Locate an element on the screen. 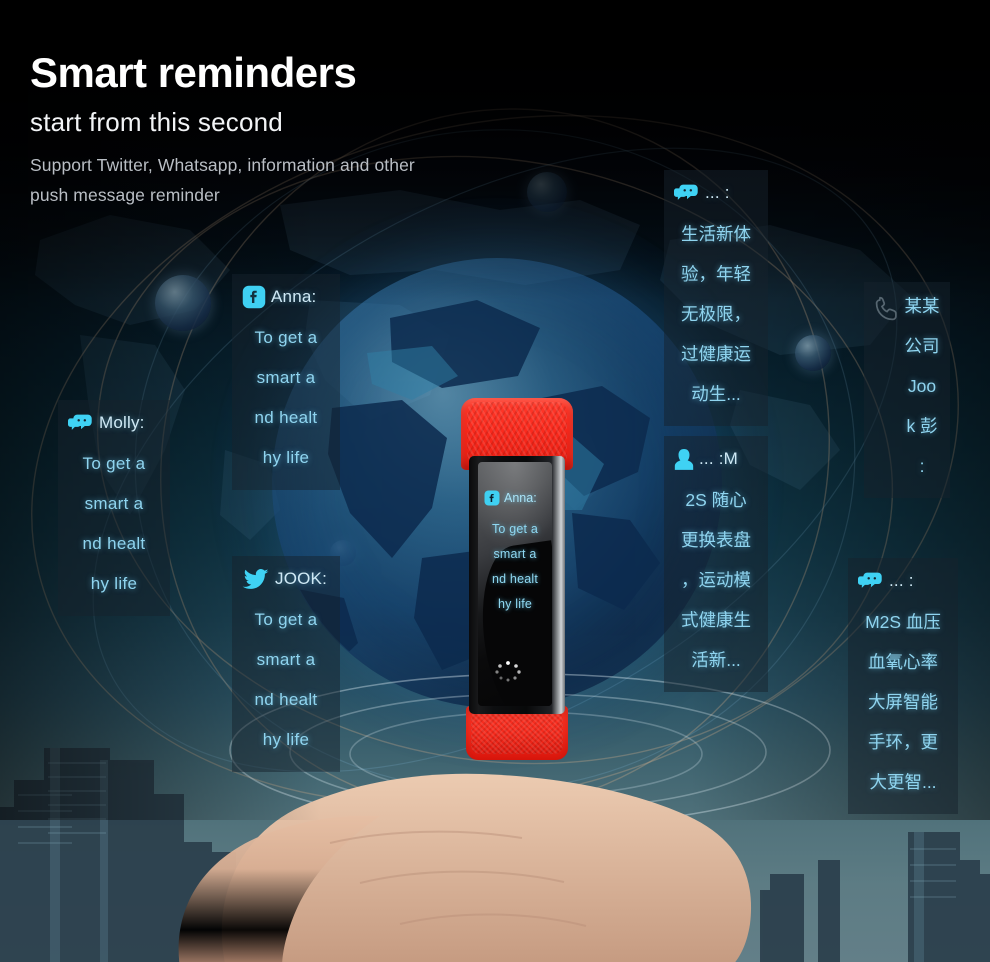 The width and height of the screenshot is (990, 962). message-line: 过健康运 is located at coordinates (716, 354).